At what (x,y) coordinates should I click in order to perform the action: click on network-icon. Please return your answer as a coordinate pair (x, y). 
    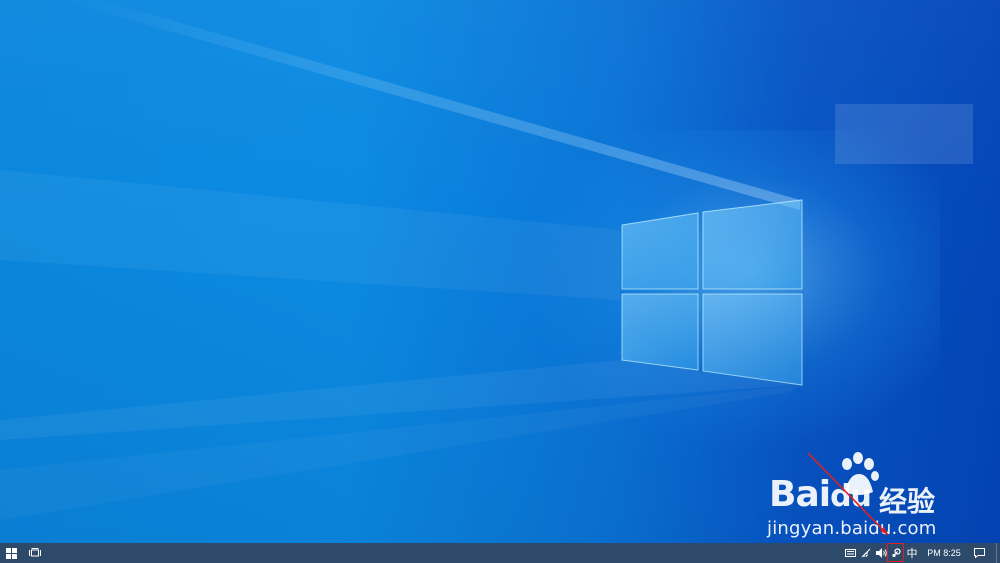
    Looking at the image, I should click on (866, 553).